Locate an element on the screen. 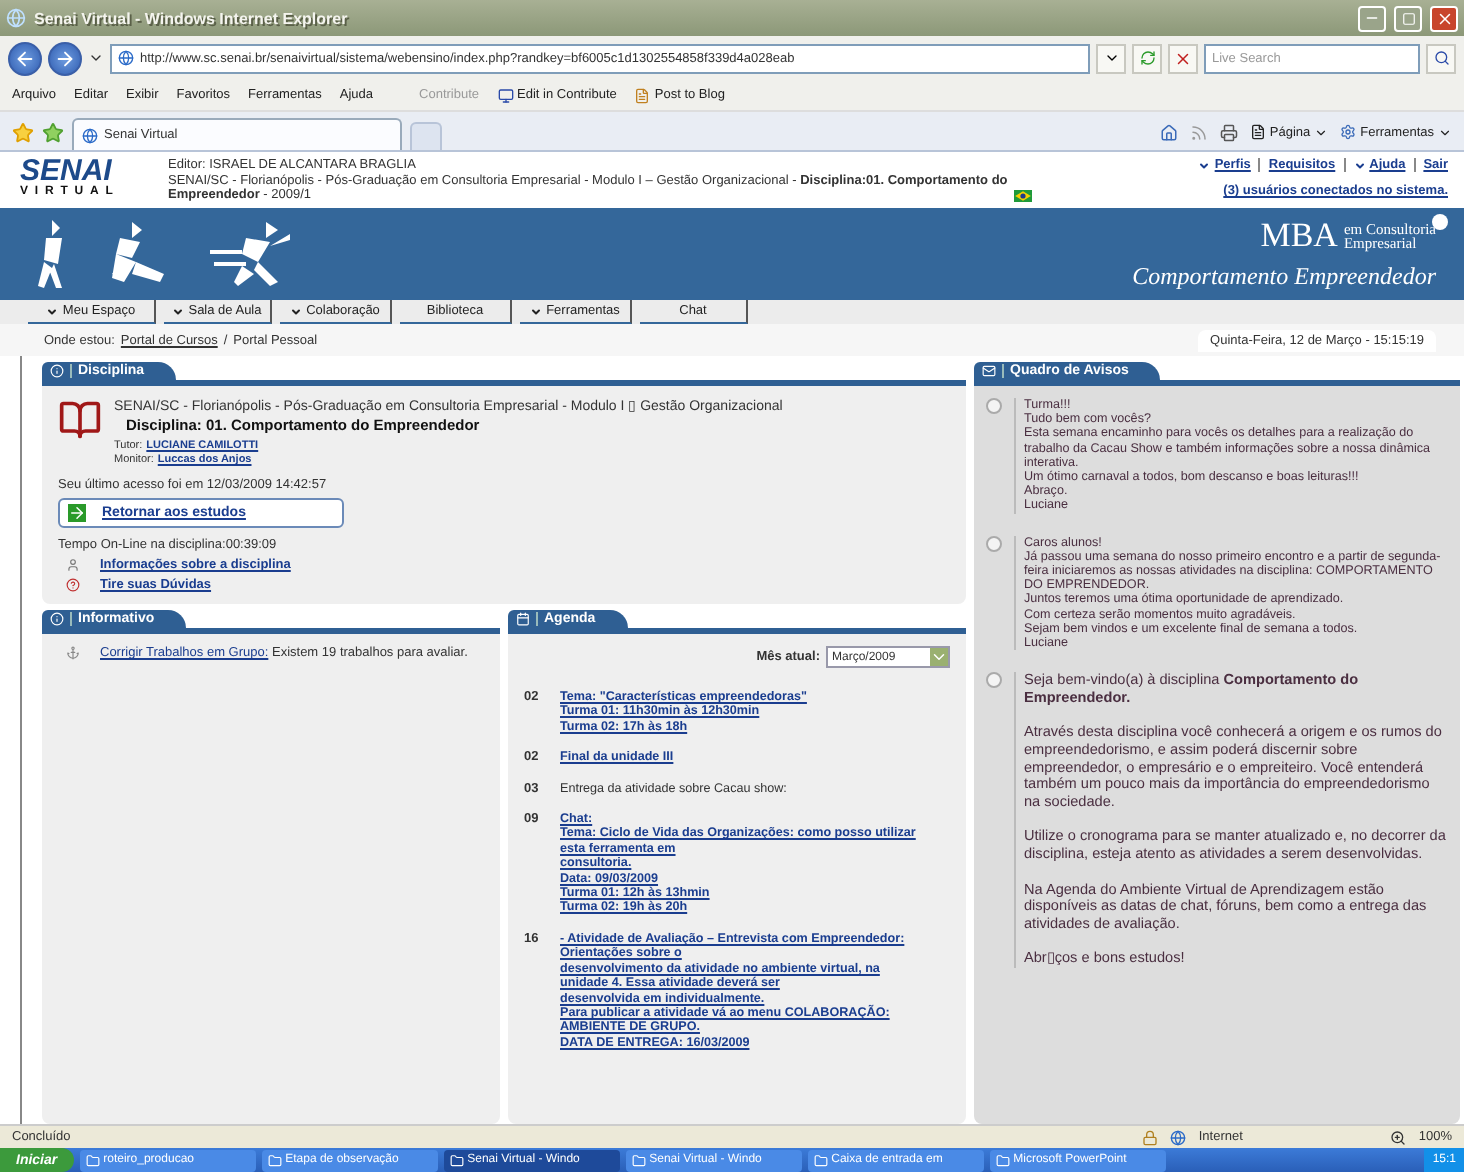 Image resolution: width=1464 pixels, height=1172 pixels. forward-icon is located at coordinates (65, 58).